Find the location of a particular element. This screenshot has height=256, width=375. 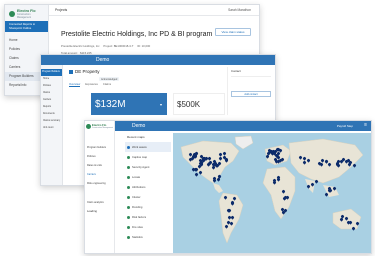

map-list-item: Flooding is located at coordinates (148, 207).